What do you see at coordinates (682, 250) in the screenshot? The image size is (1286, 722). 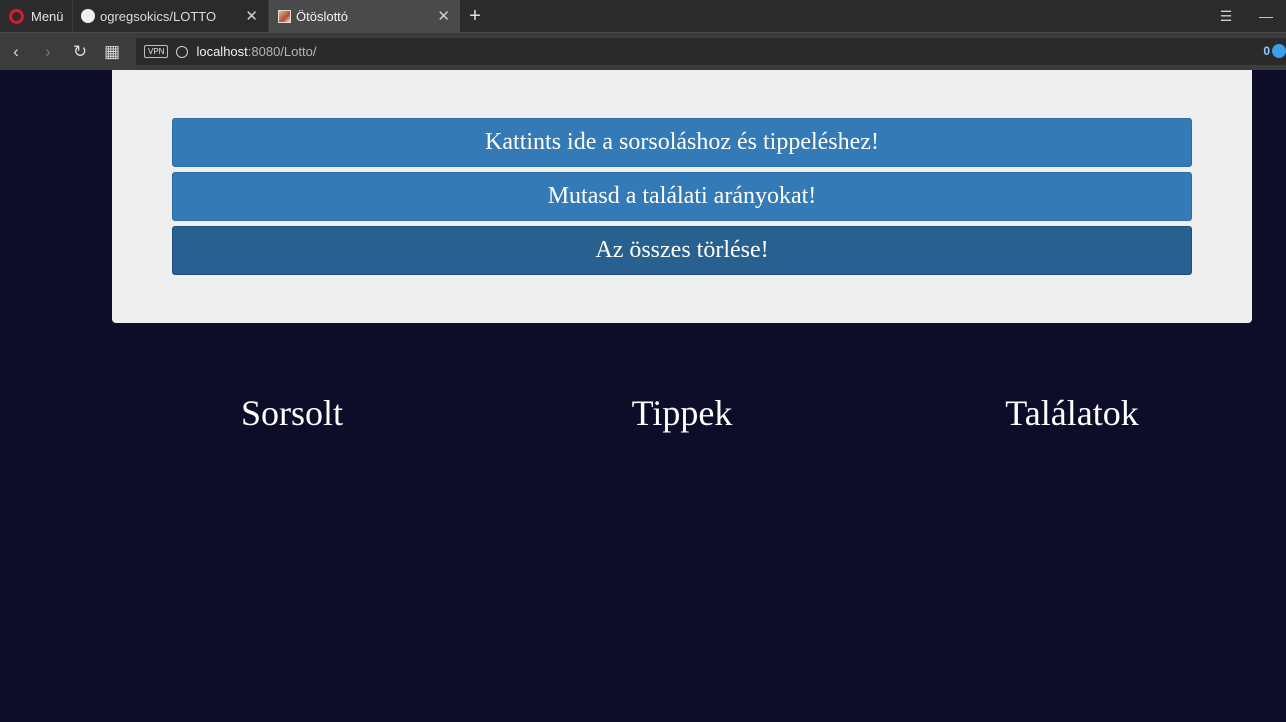 I see `delete-all-button: Az összes törlése!` at bounding box center [682, 250].